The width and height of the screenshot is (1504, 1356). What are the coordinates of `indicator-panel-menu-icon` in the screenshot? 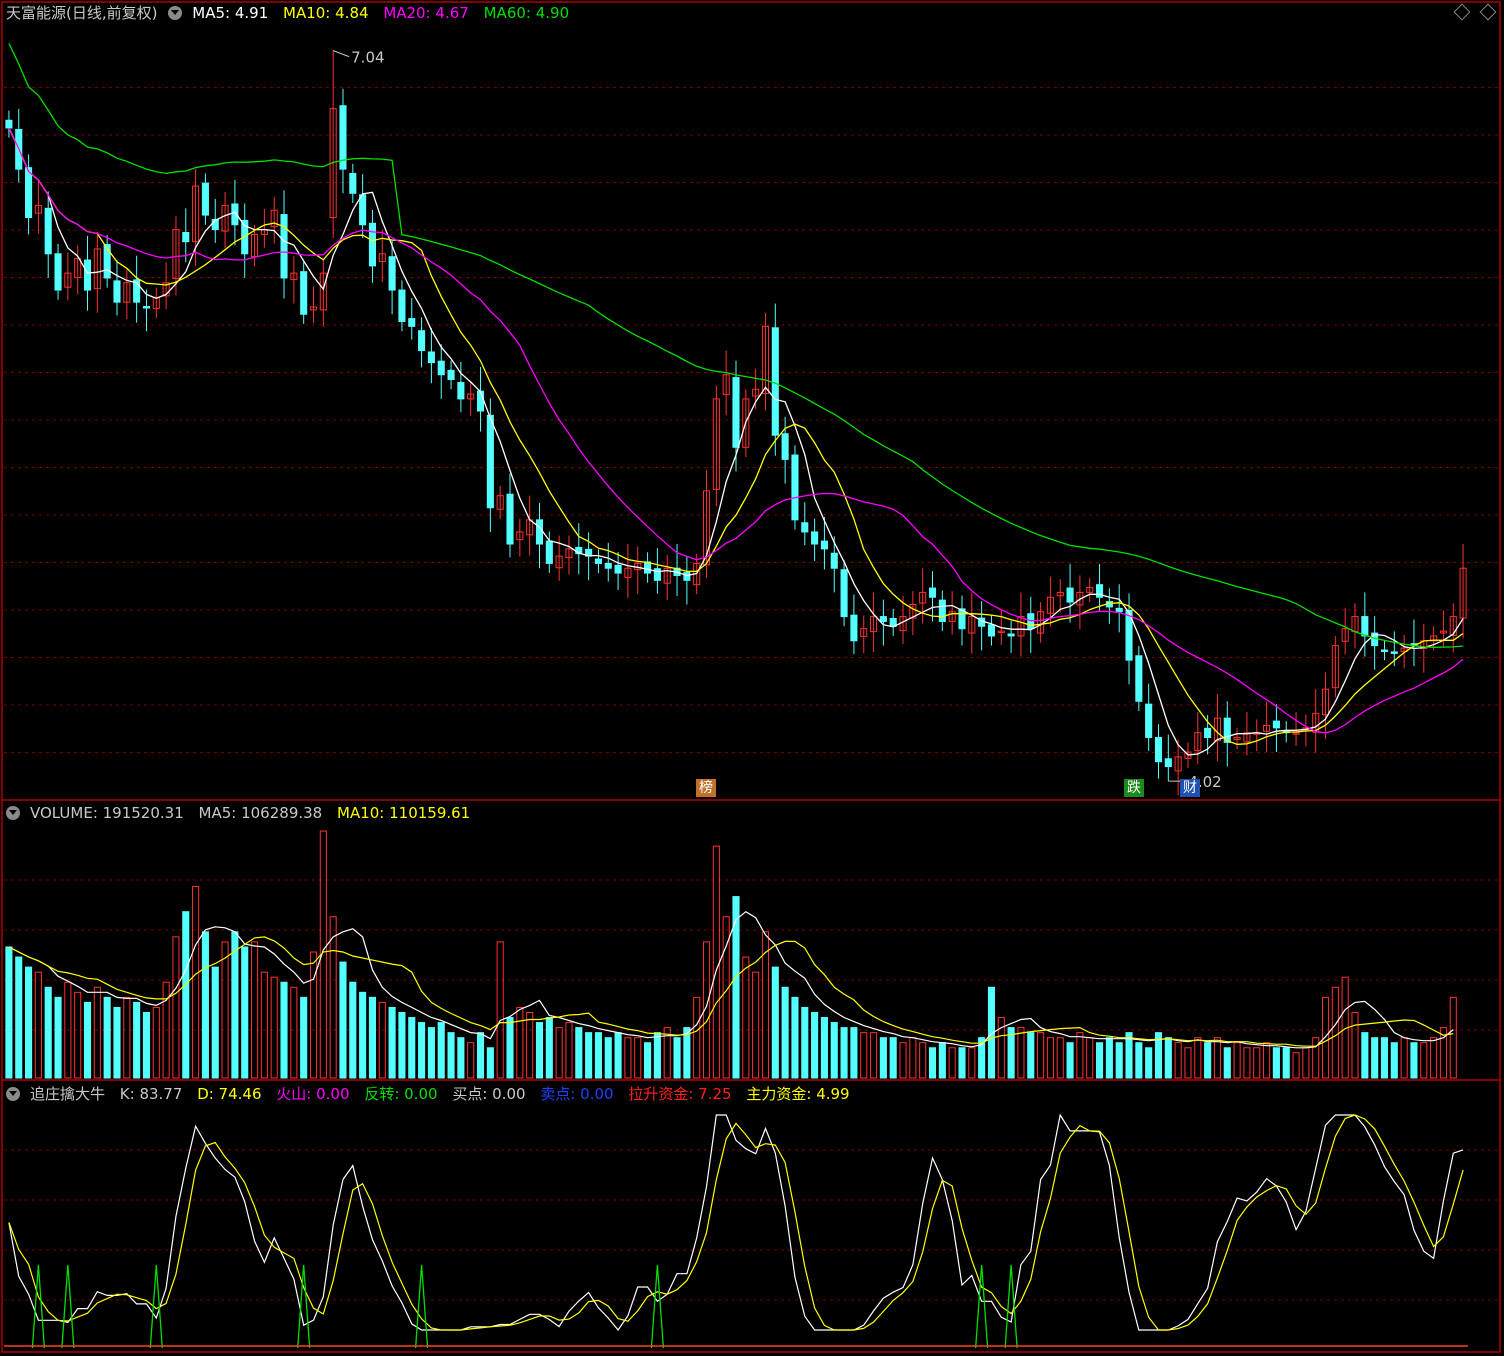 It's located at (13, 1094).